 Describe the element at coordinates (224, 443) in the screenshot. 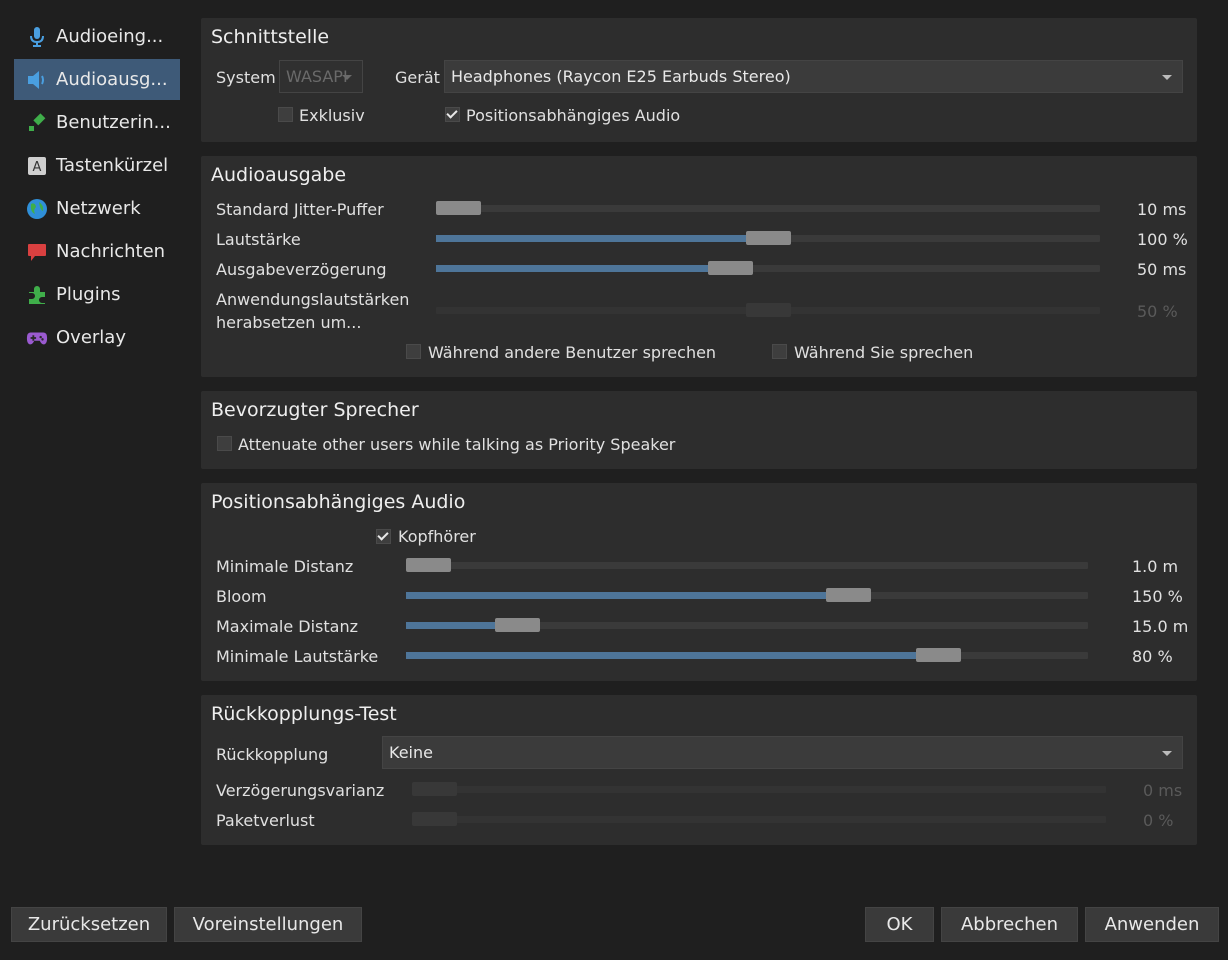

I see `priority-attenuate-checkbox` at that location.